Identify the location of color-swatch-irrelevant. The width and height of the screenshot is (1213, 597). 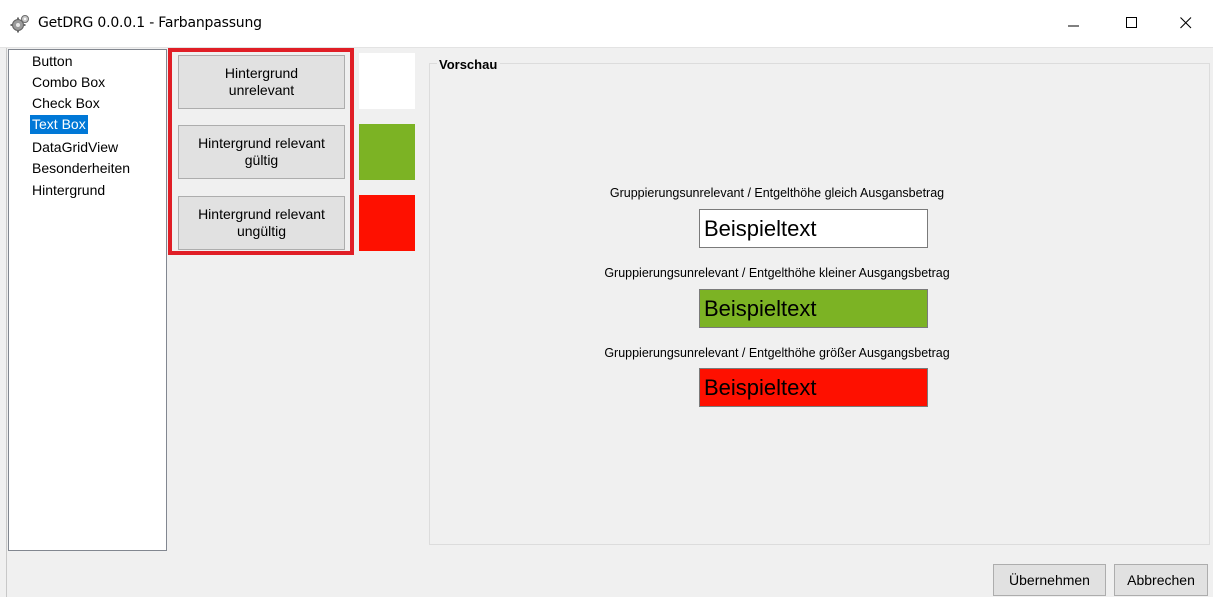
(387, 81).